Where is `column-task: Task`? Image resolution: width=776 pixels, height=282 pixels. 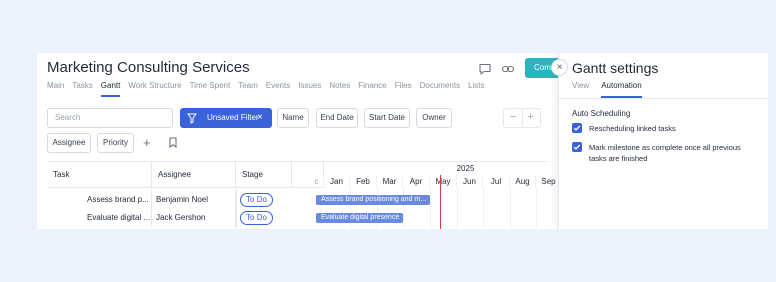 column-task: Task is located at coordinates (99, 175).